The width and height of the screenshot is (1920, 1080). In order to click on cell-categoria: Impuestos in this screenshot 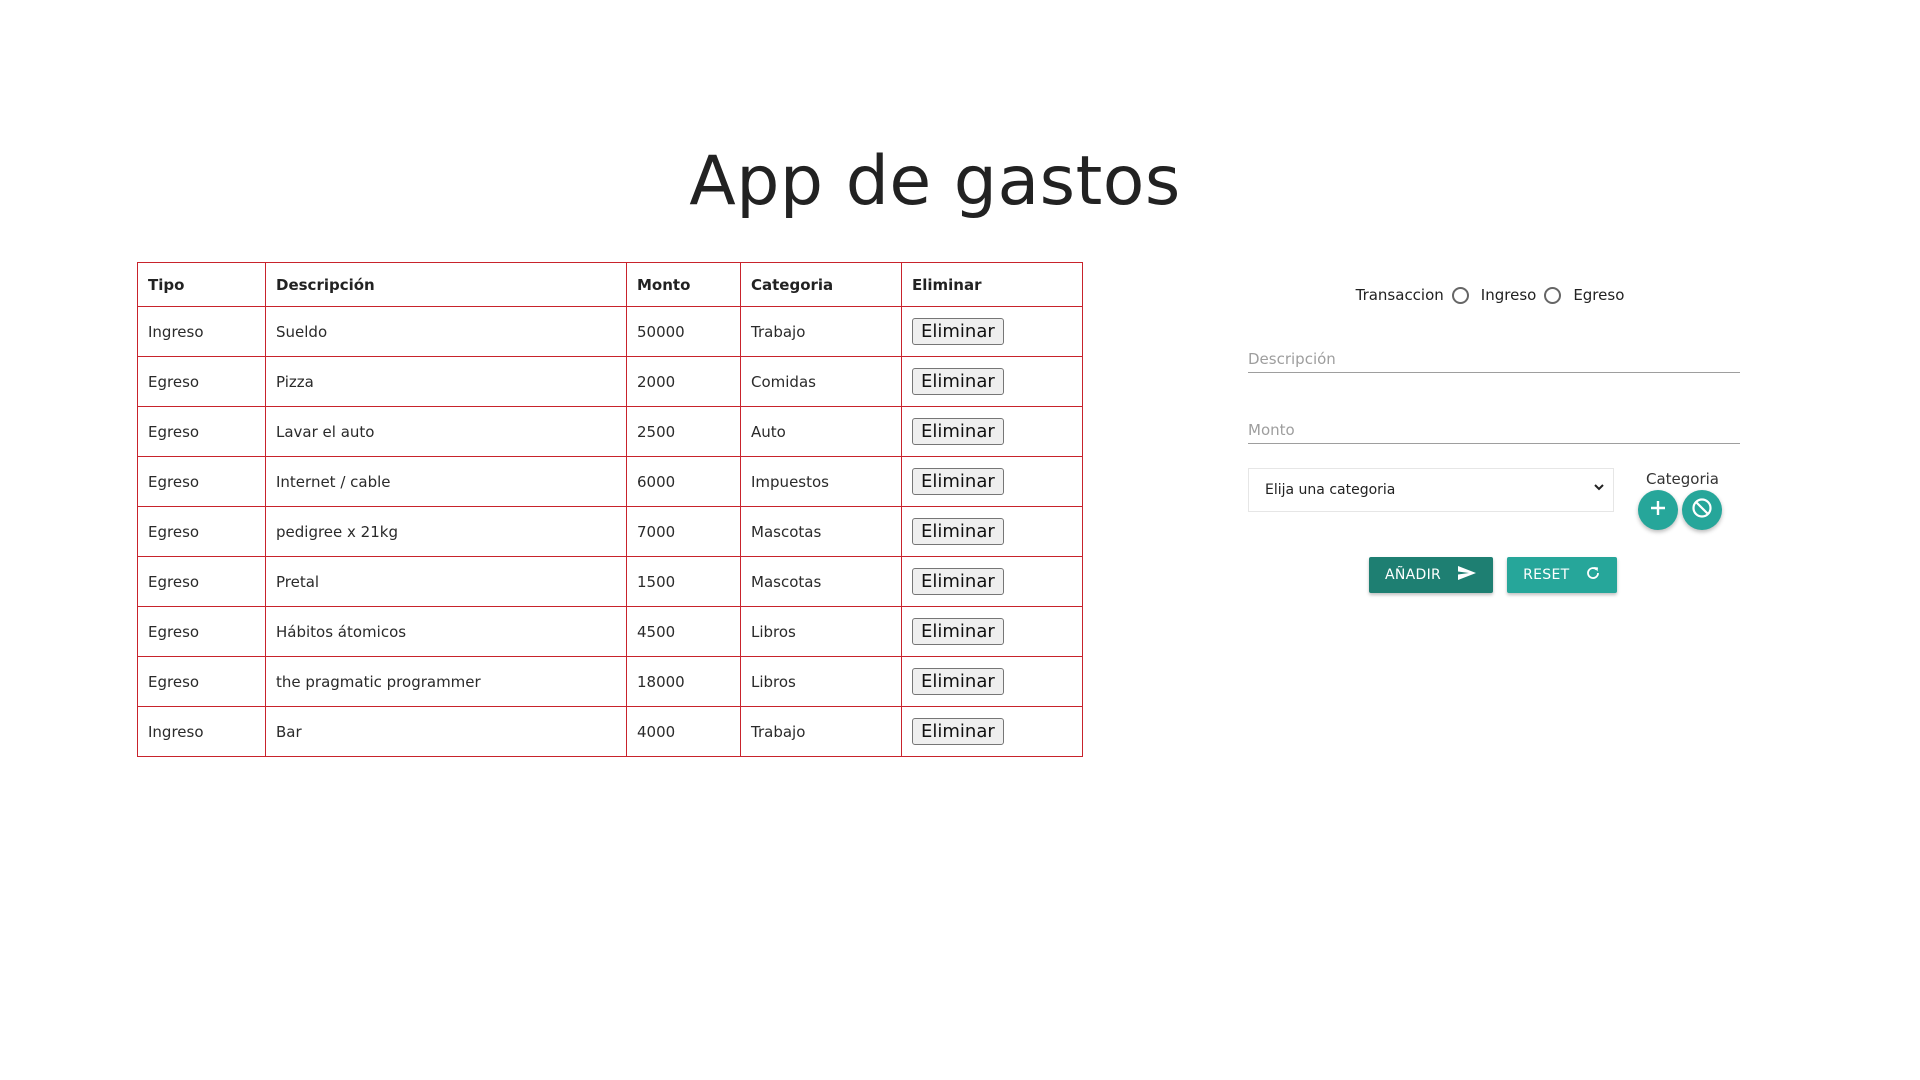, I will do `click(821, 481)`.